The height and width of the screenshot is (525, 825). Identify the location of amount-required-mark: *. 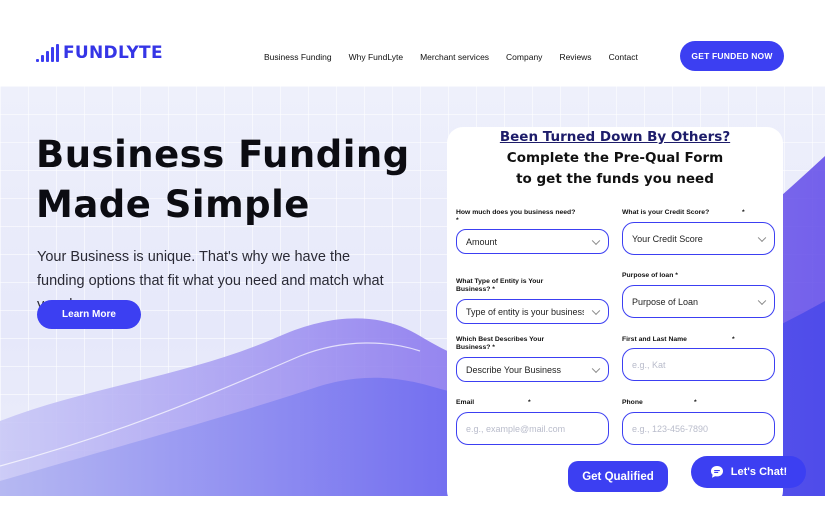
(457, 220).